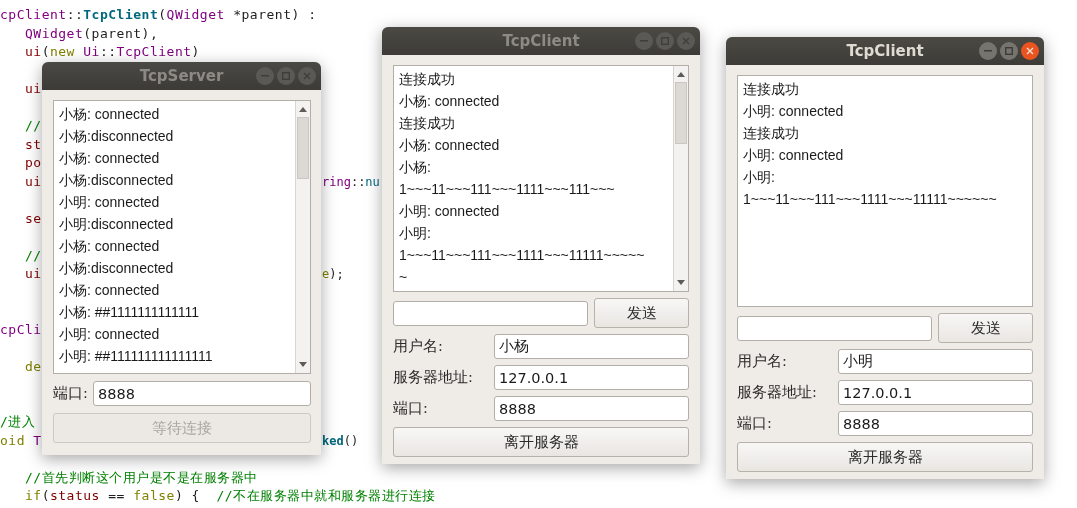 Image resolution: width=1077 pixels, height=508 pixels. I want to click on message-line: 小明: ##111111111111111, so click(136, 356).